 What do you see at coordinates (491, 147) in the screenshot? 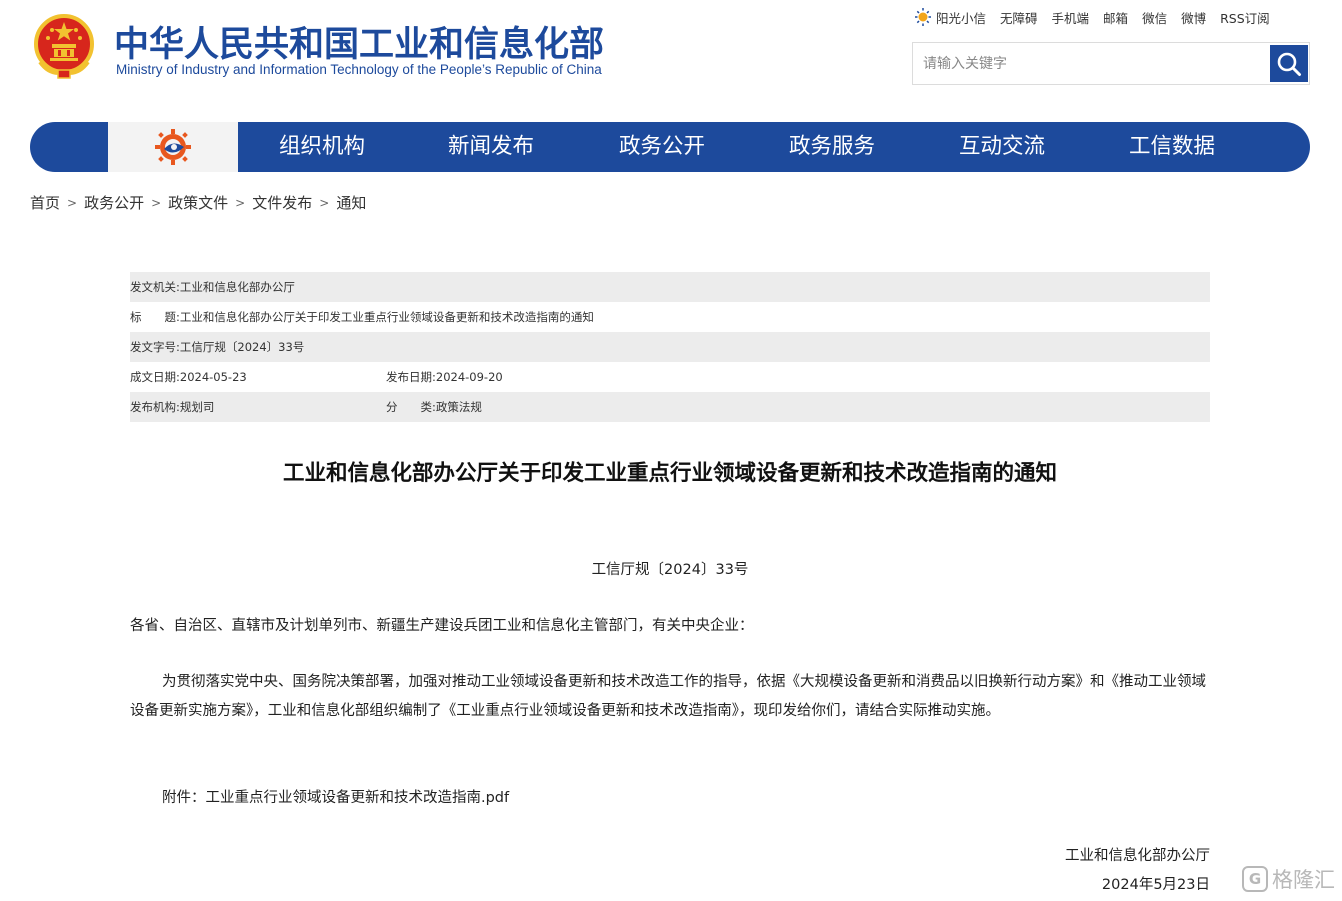
I see `nav-item-news: 新闻发布` at bounding box center [491, 147].